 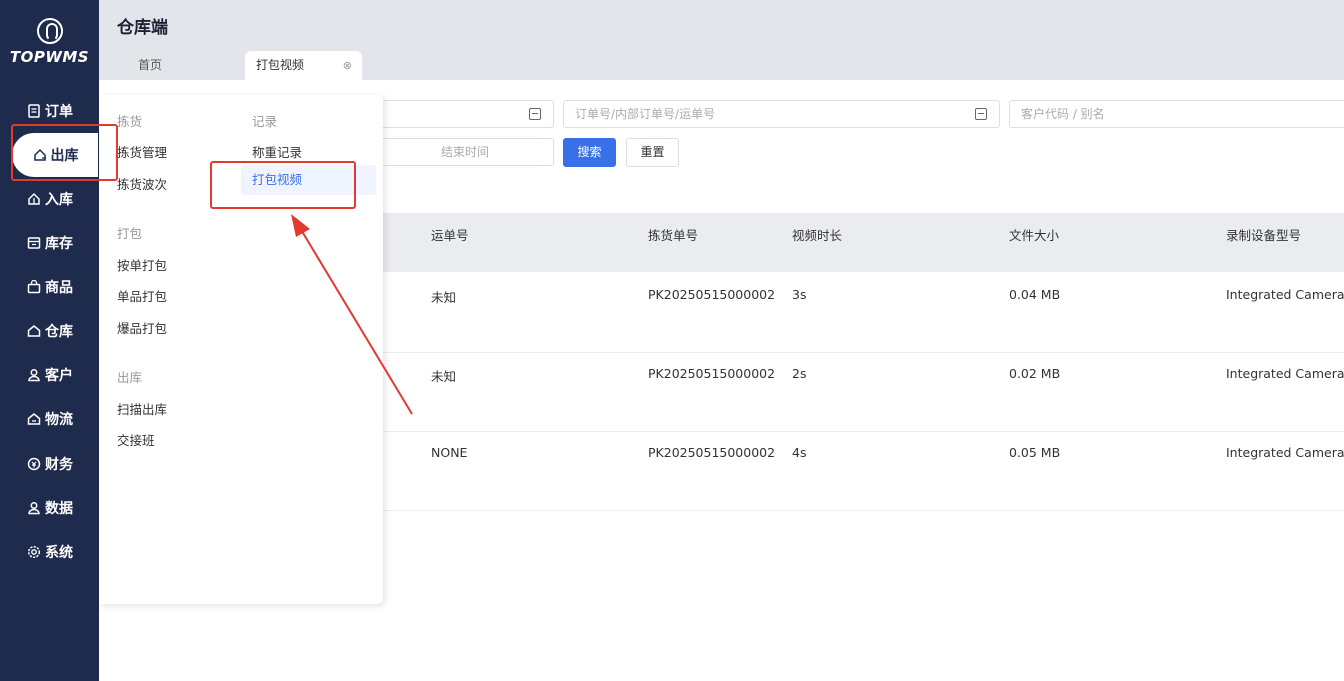 What do you see at coordinates (130, 233) in the screenshot?
I see `menu-group-title: 打包` at bounding box center [130, 233].